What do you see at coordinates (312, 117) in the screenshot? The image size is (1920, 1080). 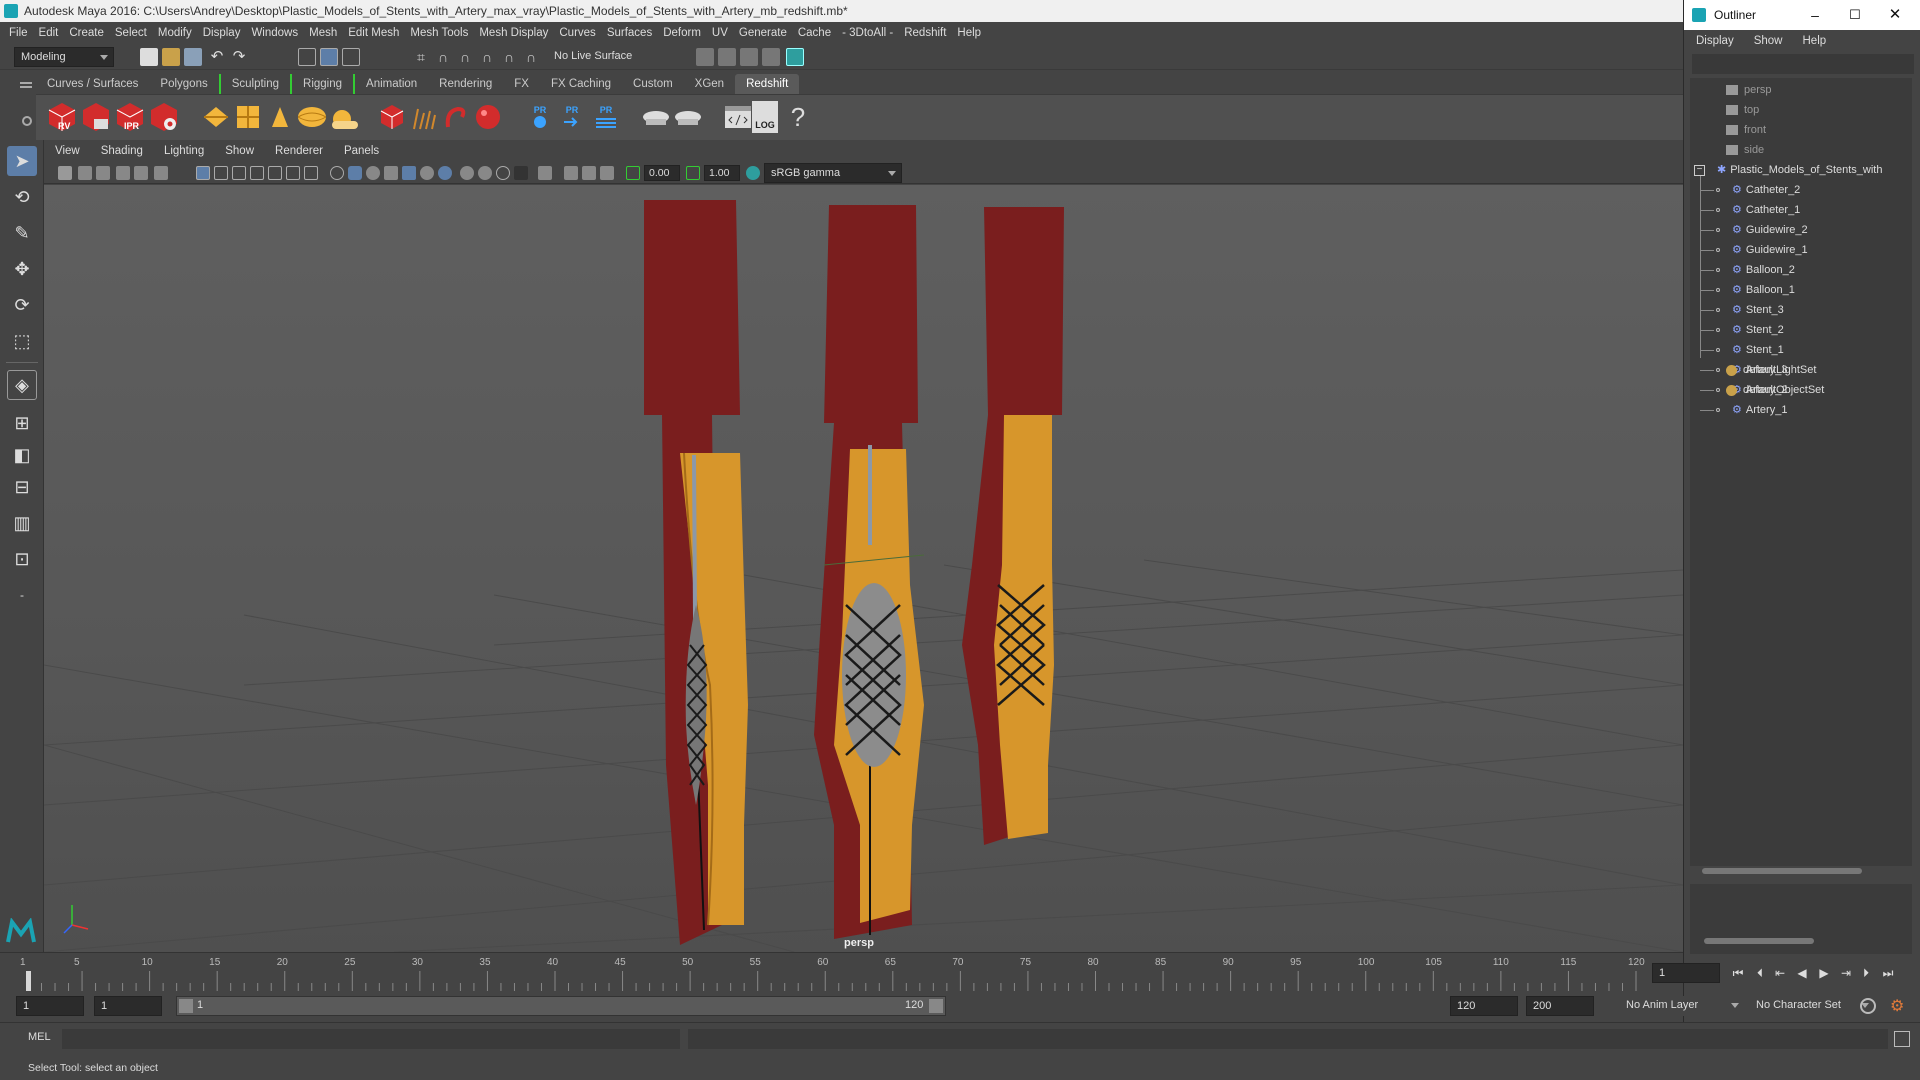 I see `redshift-dome-light-icon` at bounding box center [312, 117].